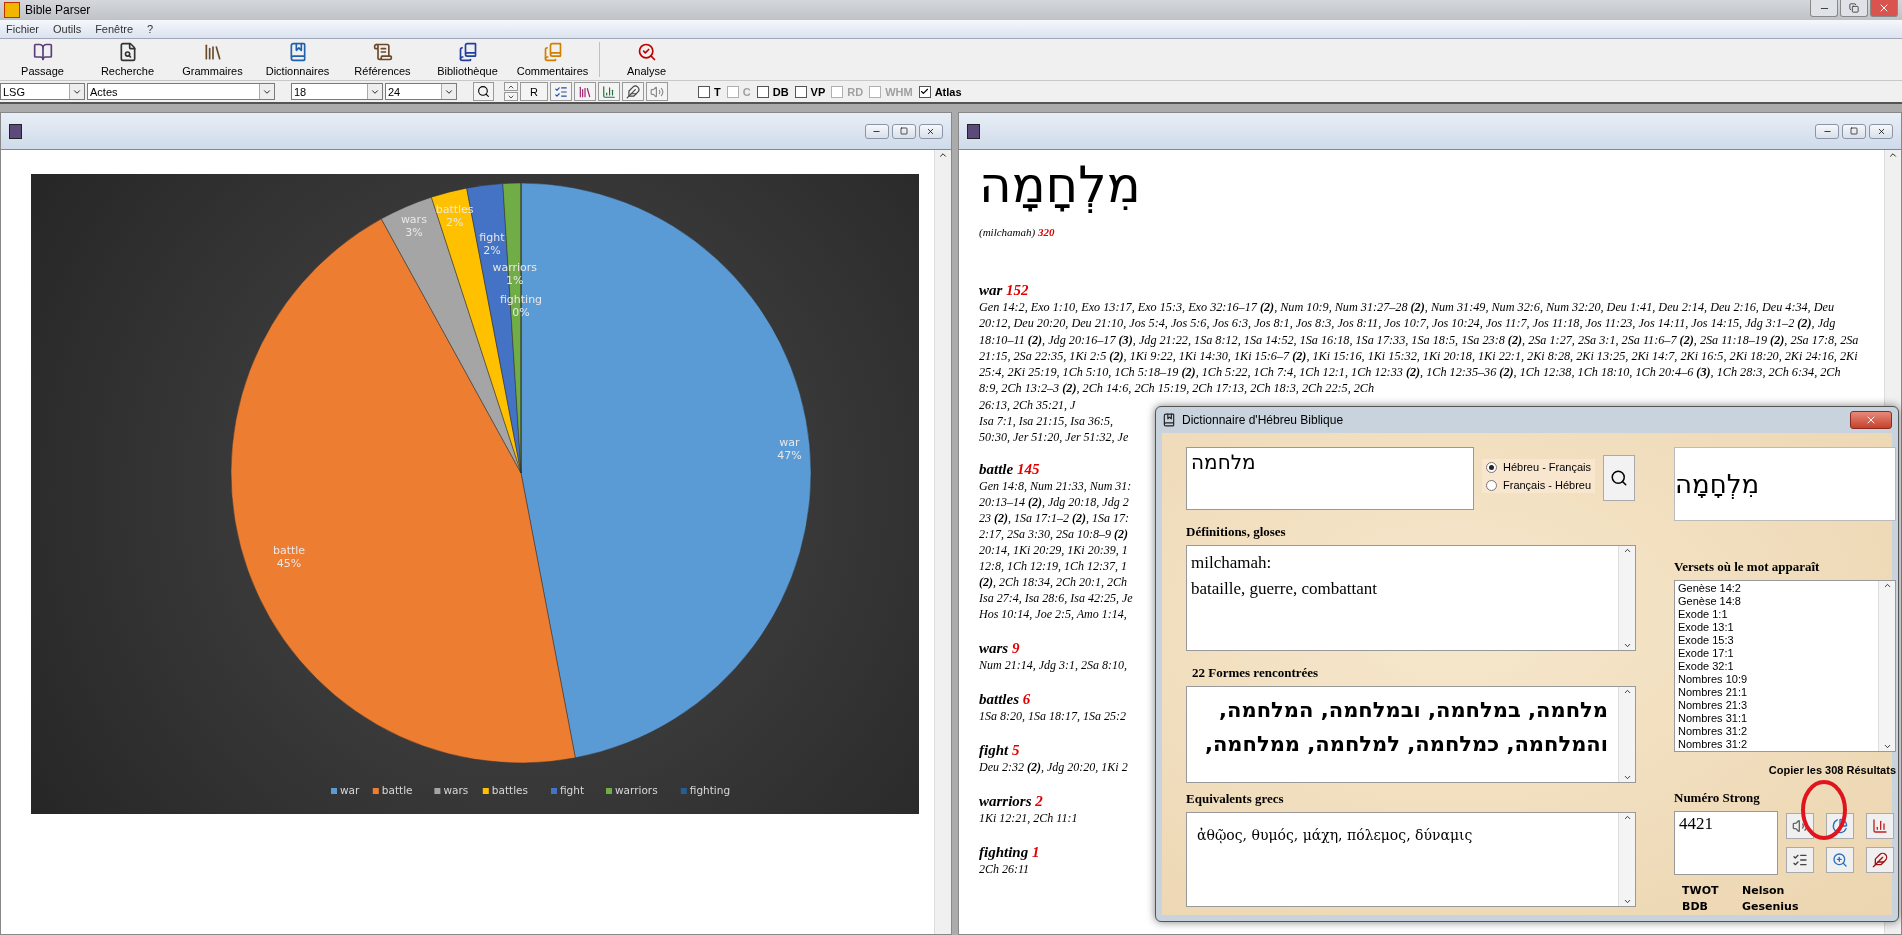  I want to click on checkbox-label: VP, so click(818, 91).